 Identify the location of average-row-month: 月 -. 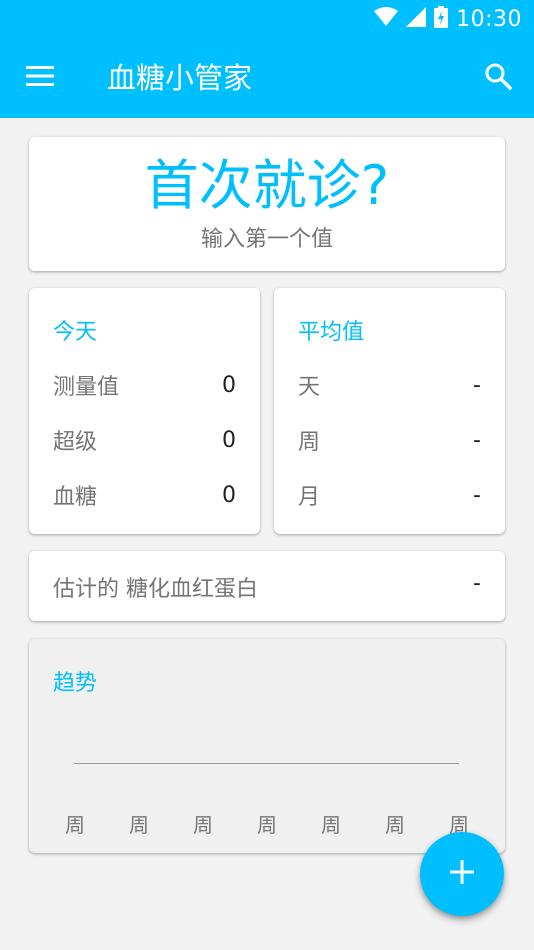
(389, 495).